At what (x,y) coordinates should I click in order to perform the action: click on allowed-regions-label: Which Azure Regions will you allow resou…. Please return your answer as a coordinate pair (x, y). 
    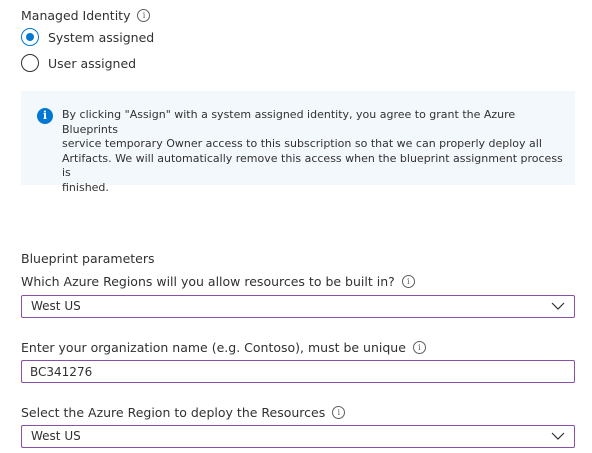
    Looking at the image, I should click on (218, 282).